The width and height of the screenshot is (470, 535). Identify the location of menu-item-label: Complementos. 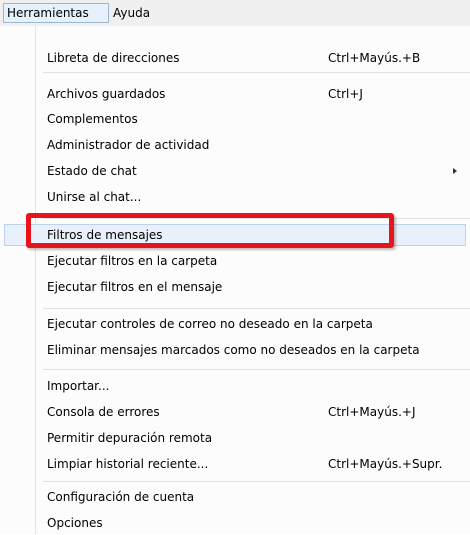
(92, 119).